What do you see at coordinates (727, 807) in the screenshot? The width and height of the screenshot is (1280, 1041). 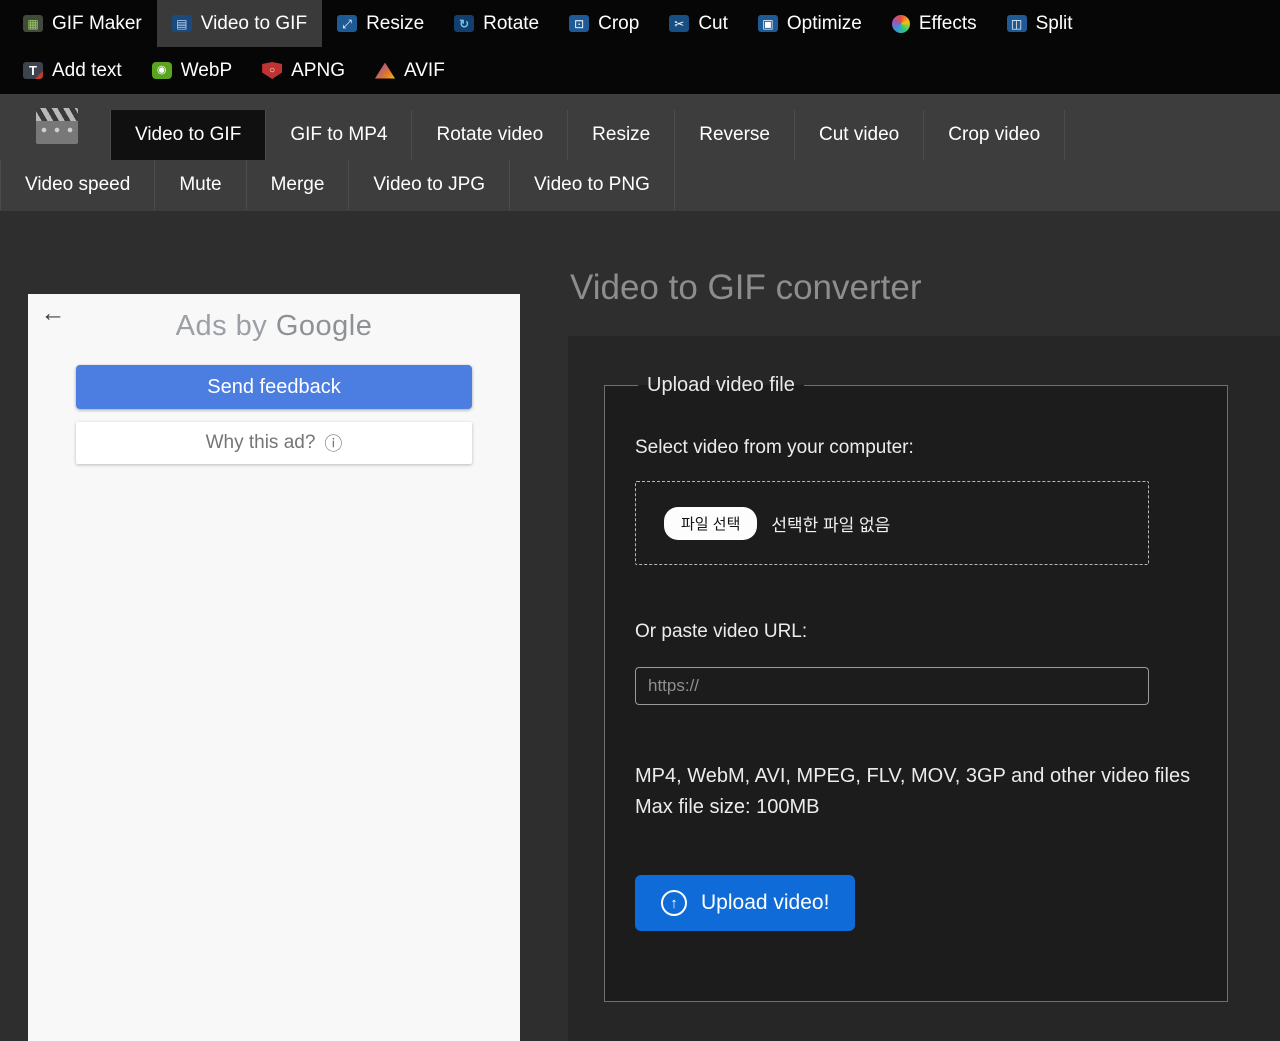 I see `max-file-size-text: Max file size: 100MB` at bounding box center [727, 807].